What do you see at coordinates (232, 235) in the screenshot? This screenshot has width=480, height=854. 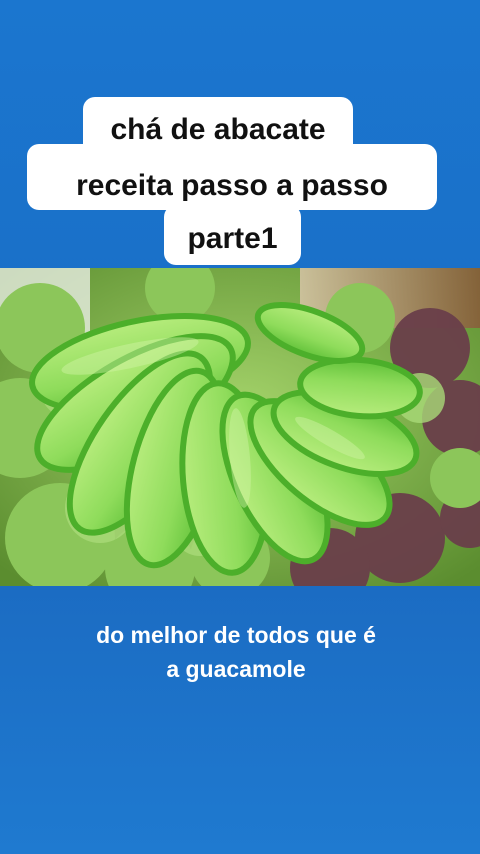 I see `title-line-3: parte1` at bounding box center [232, 235].